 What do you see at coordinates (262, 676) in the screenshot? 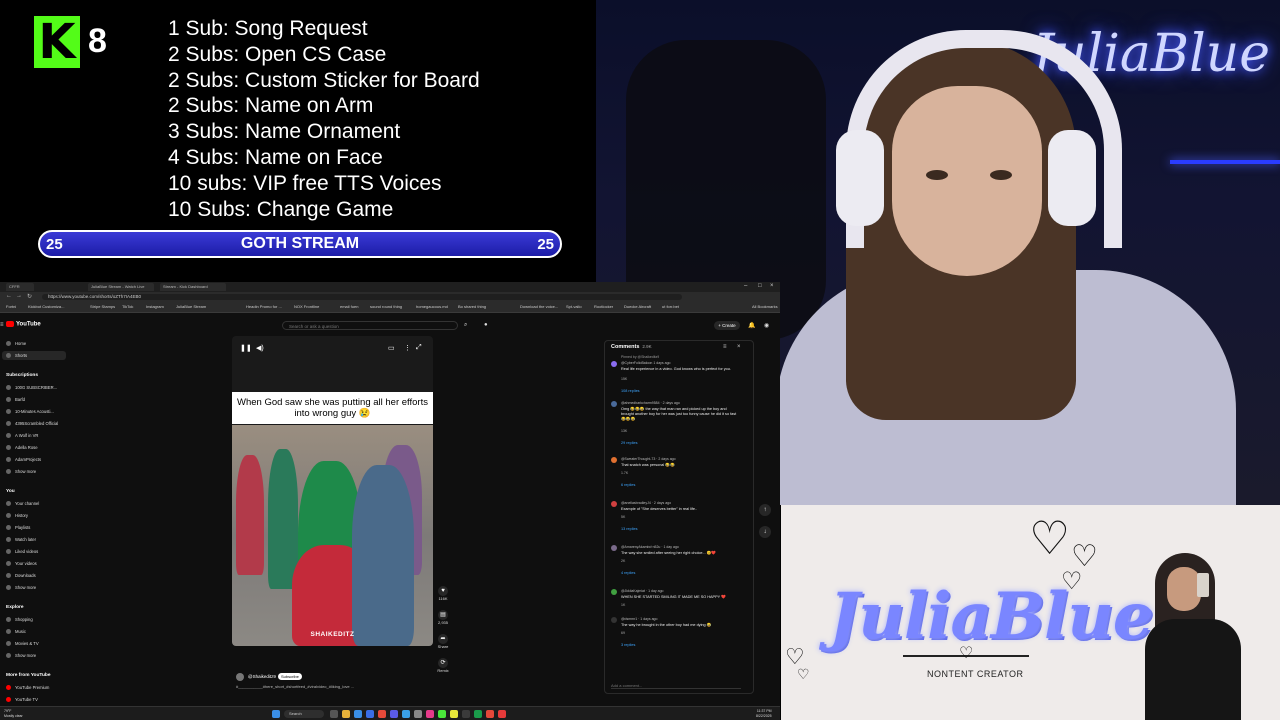
I see `channel-name: @Shaikeditz9` at bounding box center [262, 676].